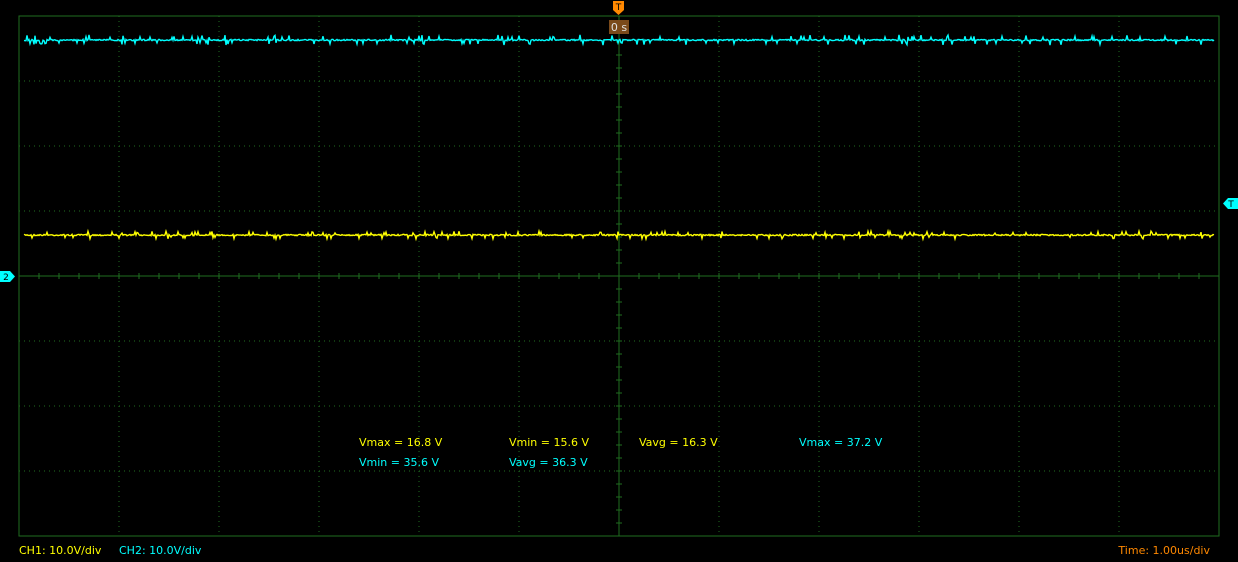 Image resolution: width=1238 pixels, height=562 pixels. What do you see at coordinates (399, 462) in the screenshot?
I see `ch2-vmin-readout: Vmin = 35.6 V` at bounding box center [399, 462].